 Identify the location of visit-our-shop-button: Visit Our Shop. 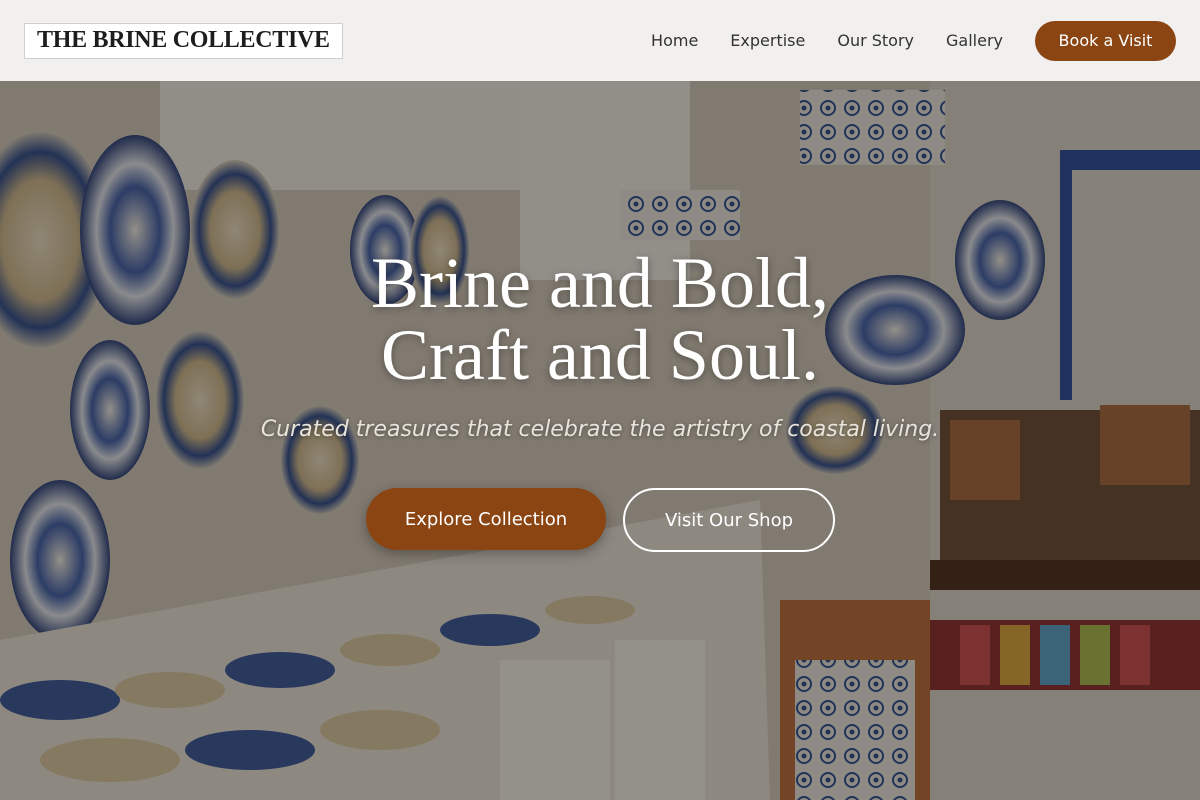
(729, 520).